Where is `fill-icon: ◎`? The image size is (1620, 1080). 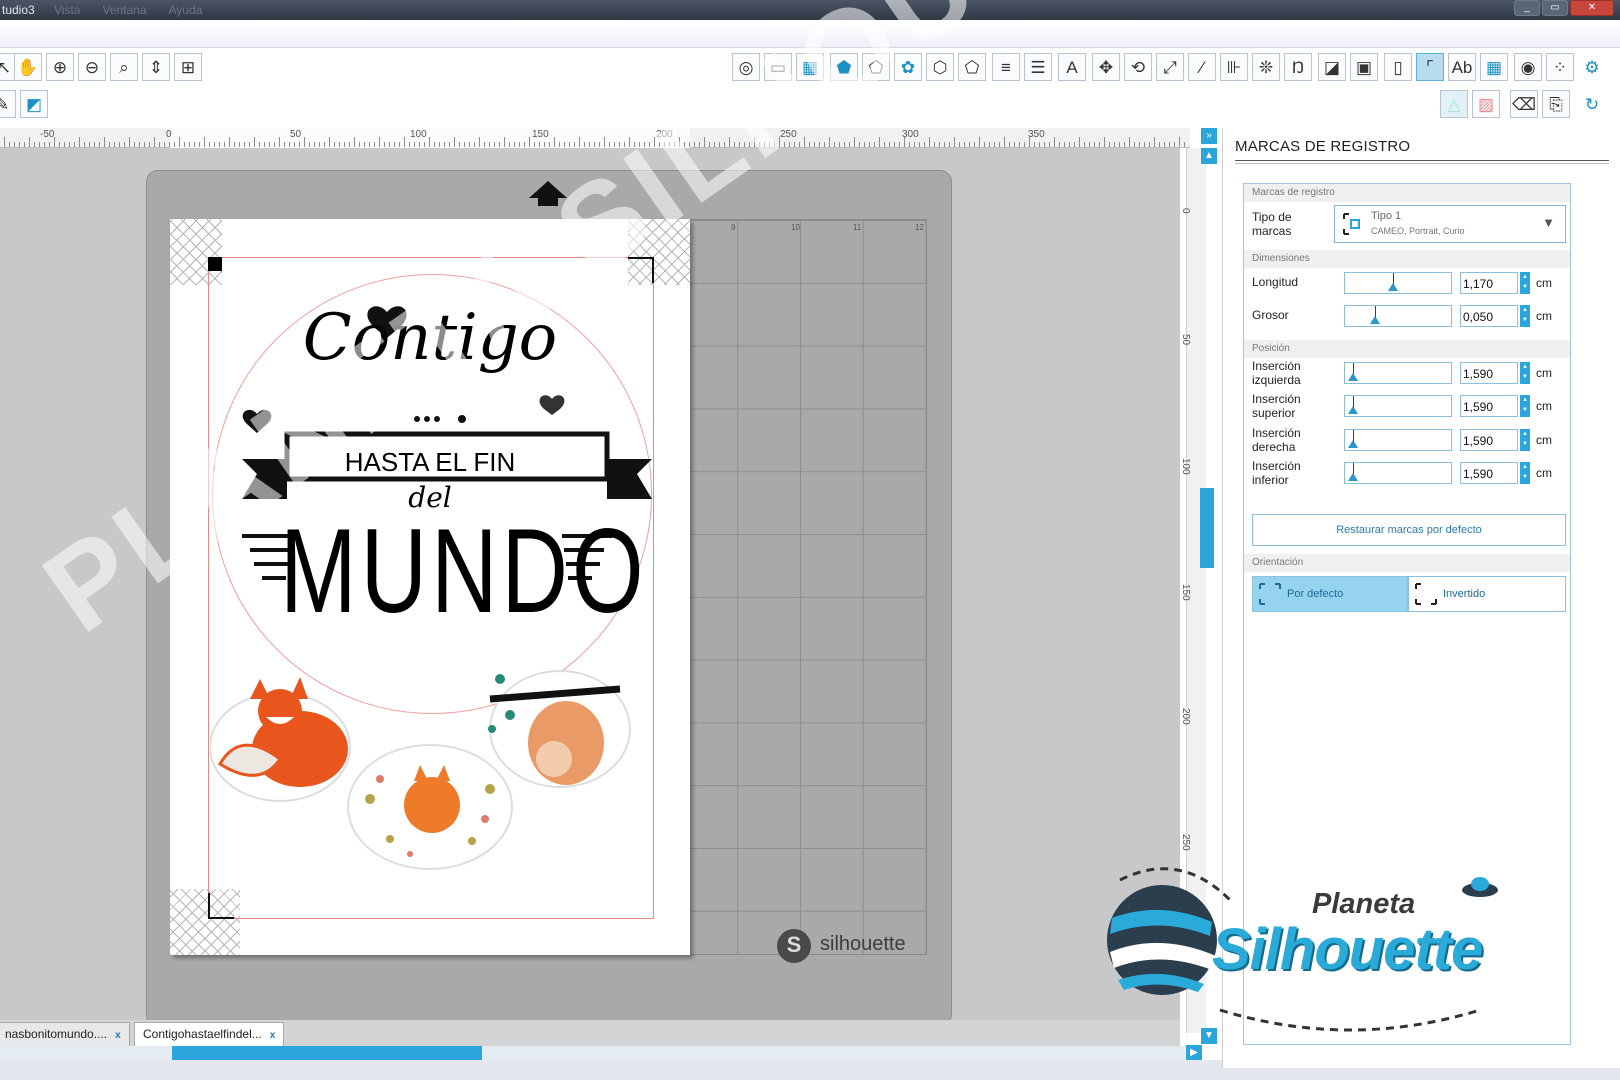
fill-icon: ◎ is located at coordinates (746, 67).